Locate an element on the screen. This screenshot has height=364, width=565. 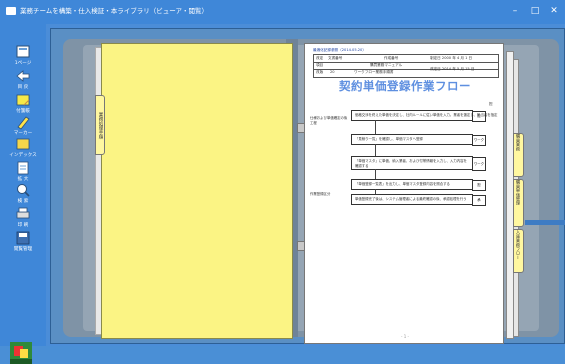
doc-header-label: 最適化記録参照（2014.05.20） is located at coordinates (339, 50).